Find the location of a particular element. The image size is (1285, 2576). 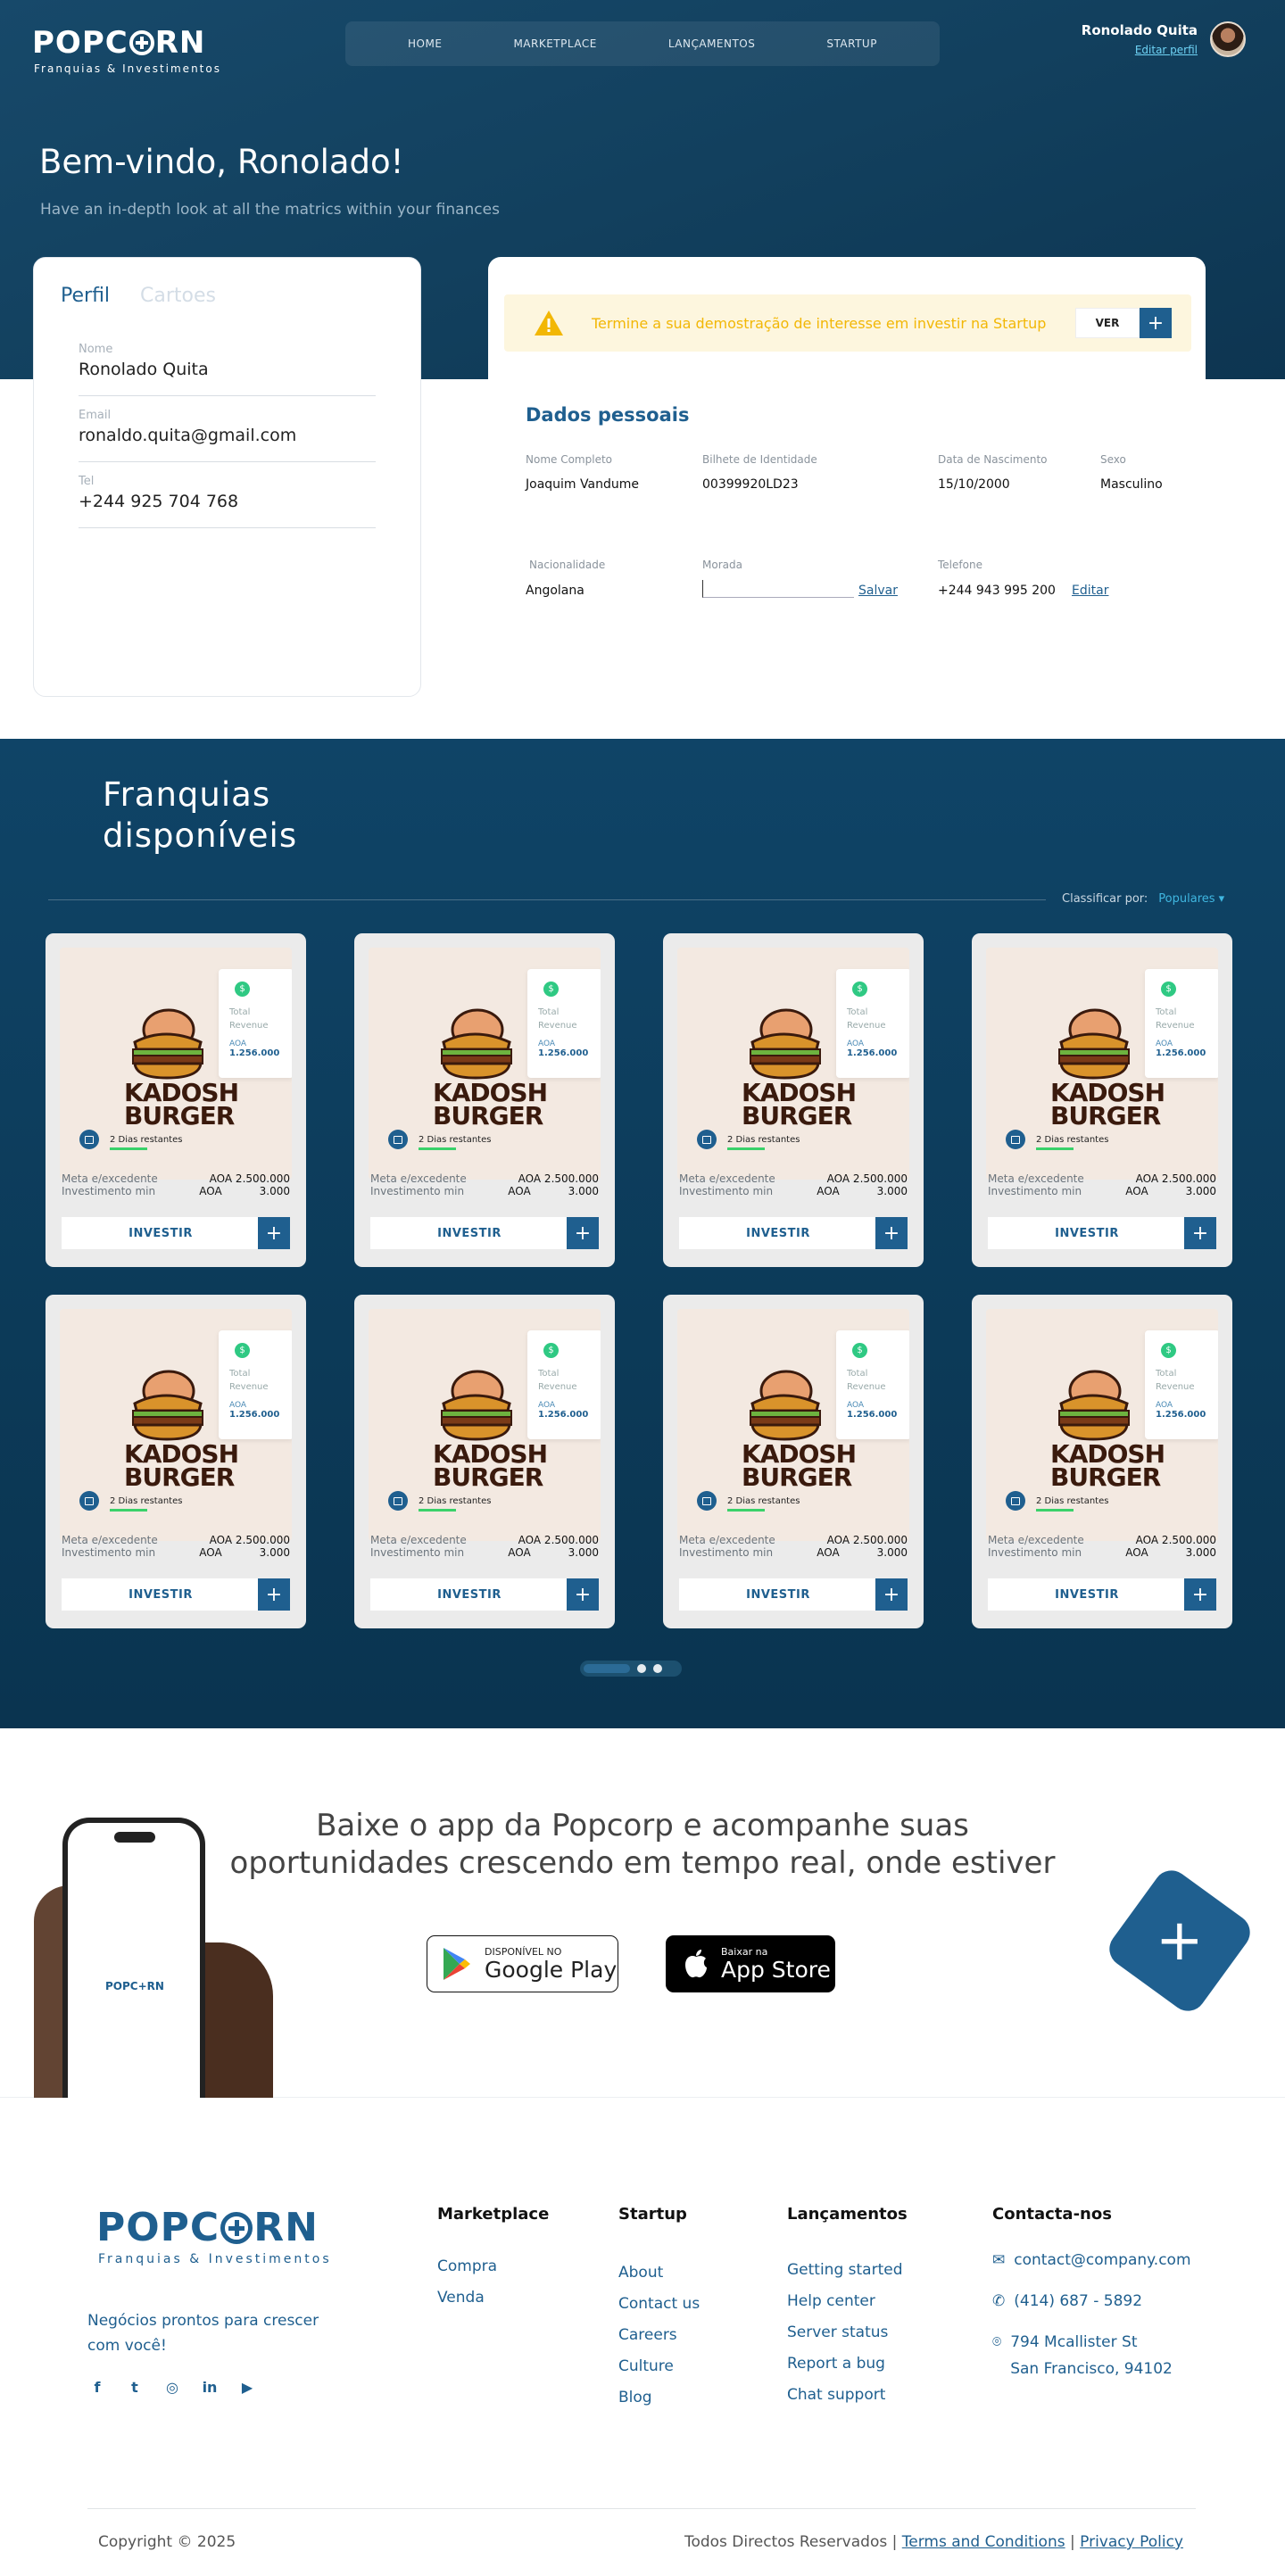

footer-col-title: Marketplace is located at coordinates (494, 2214).